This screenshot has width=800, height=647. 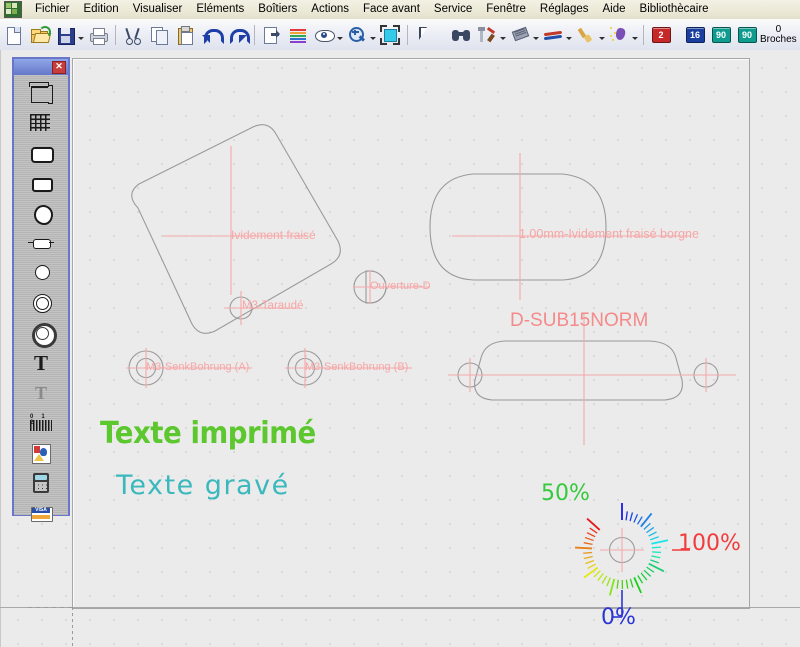 I want to click on eye-icon, so click(x=324, y=35).